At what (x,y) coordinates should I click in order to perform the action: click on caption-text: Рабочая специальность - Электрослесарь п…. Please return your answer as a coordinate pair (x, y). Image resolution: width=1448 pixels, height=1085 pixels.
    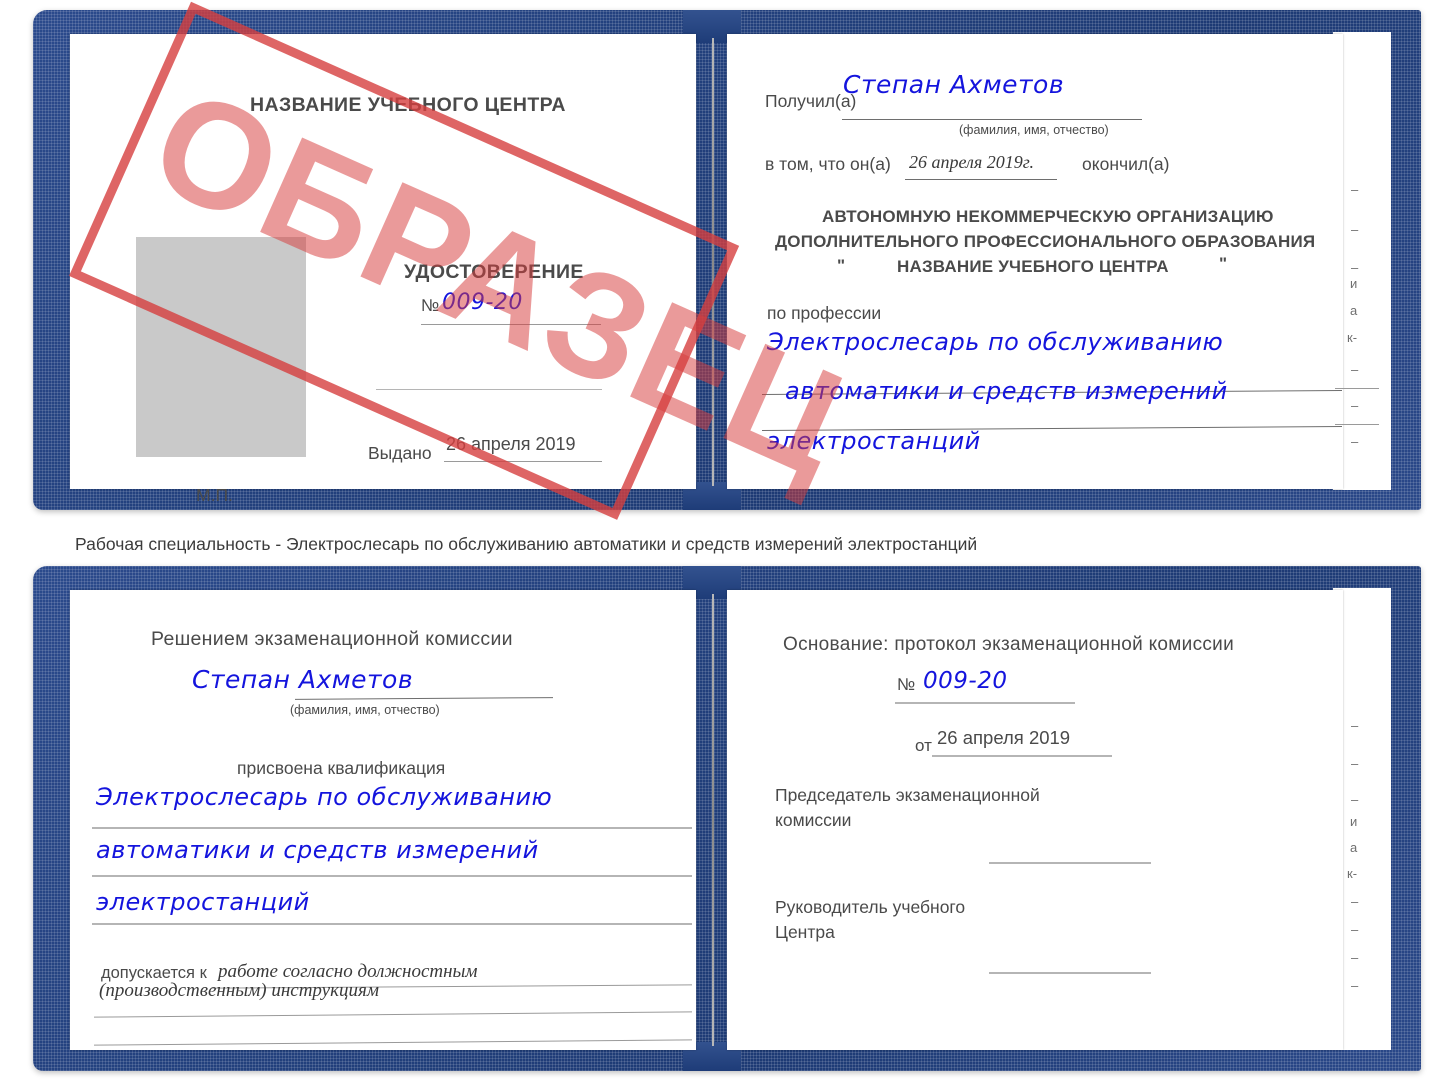
    Looking at the image, I should click on (526, 544).